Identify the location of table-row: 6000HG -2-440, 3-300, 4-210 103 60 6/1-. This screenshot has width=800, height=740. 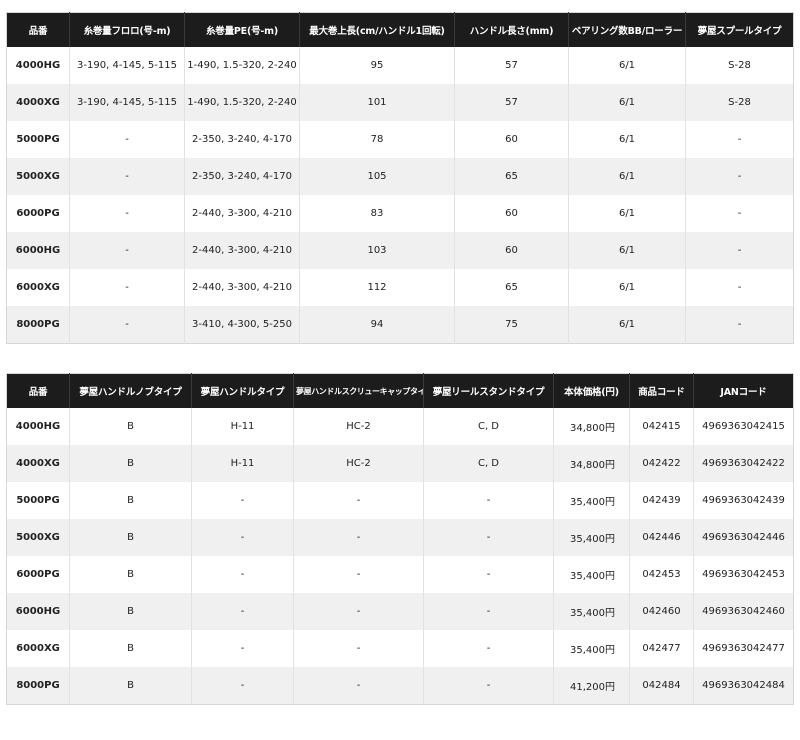
(400, 250).